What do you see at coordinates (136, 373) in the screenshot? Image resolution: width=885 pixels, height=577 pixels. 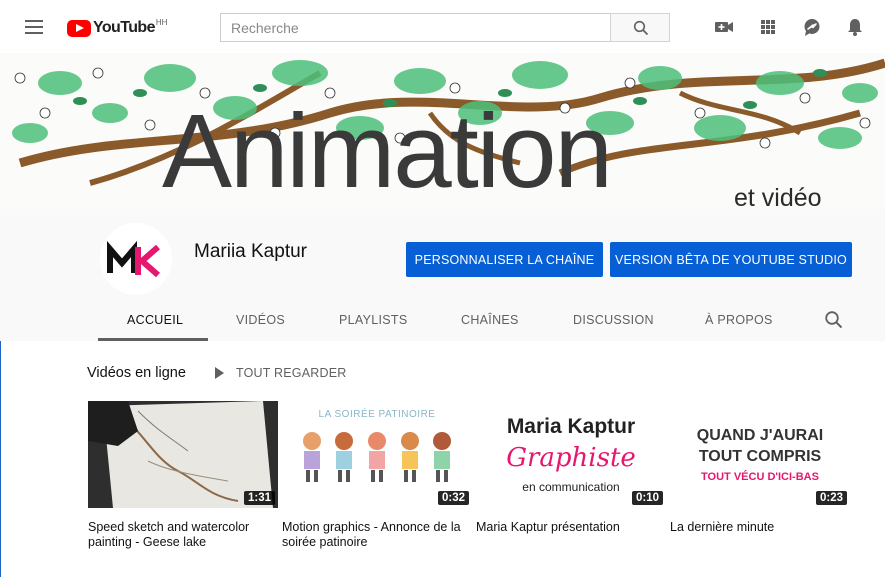 I see `section-title: Vidéos en ligne` at bounding box center [136, 373].